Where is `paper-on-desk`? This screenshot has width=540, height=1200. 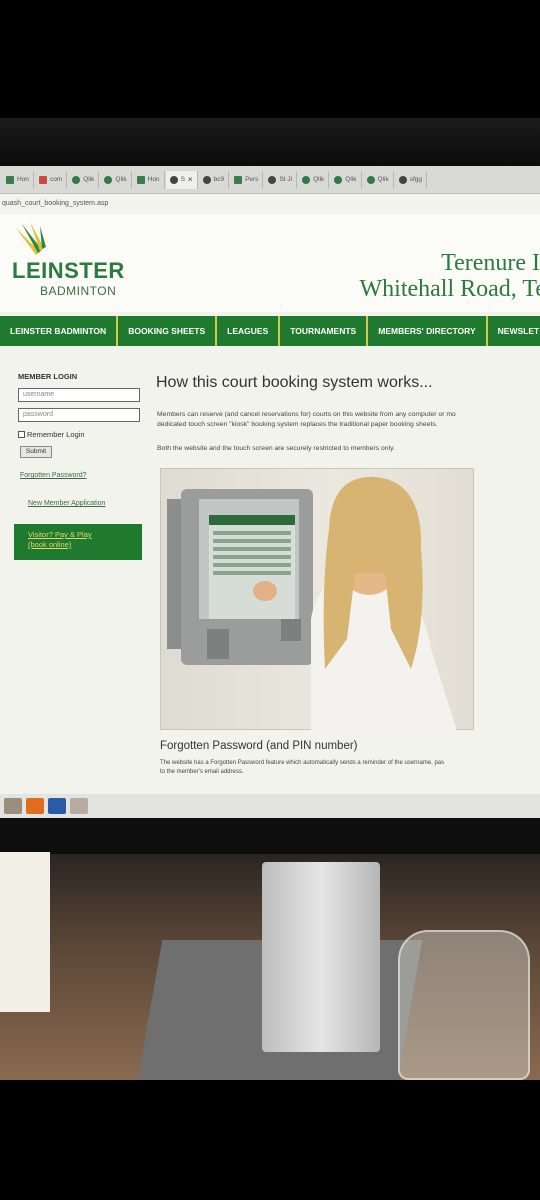 paper-on-desk is located at coordinates (25, 932).